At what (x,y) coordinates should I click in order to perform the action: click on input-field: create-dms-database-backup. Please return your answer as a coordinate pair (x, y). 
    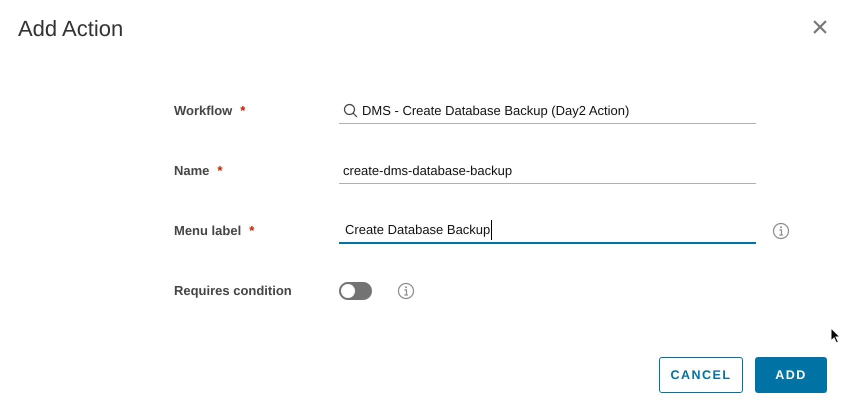
    Looking at the image, I should click on (547, 171).